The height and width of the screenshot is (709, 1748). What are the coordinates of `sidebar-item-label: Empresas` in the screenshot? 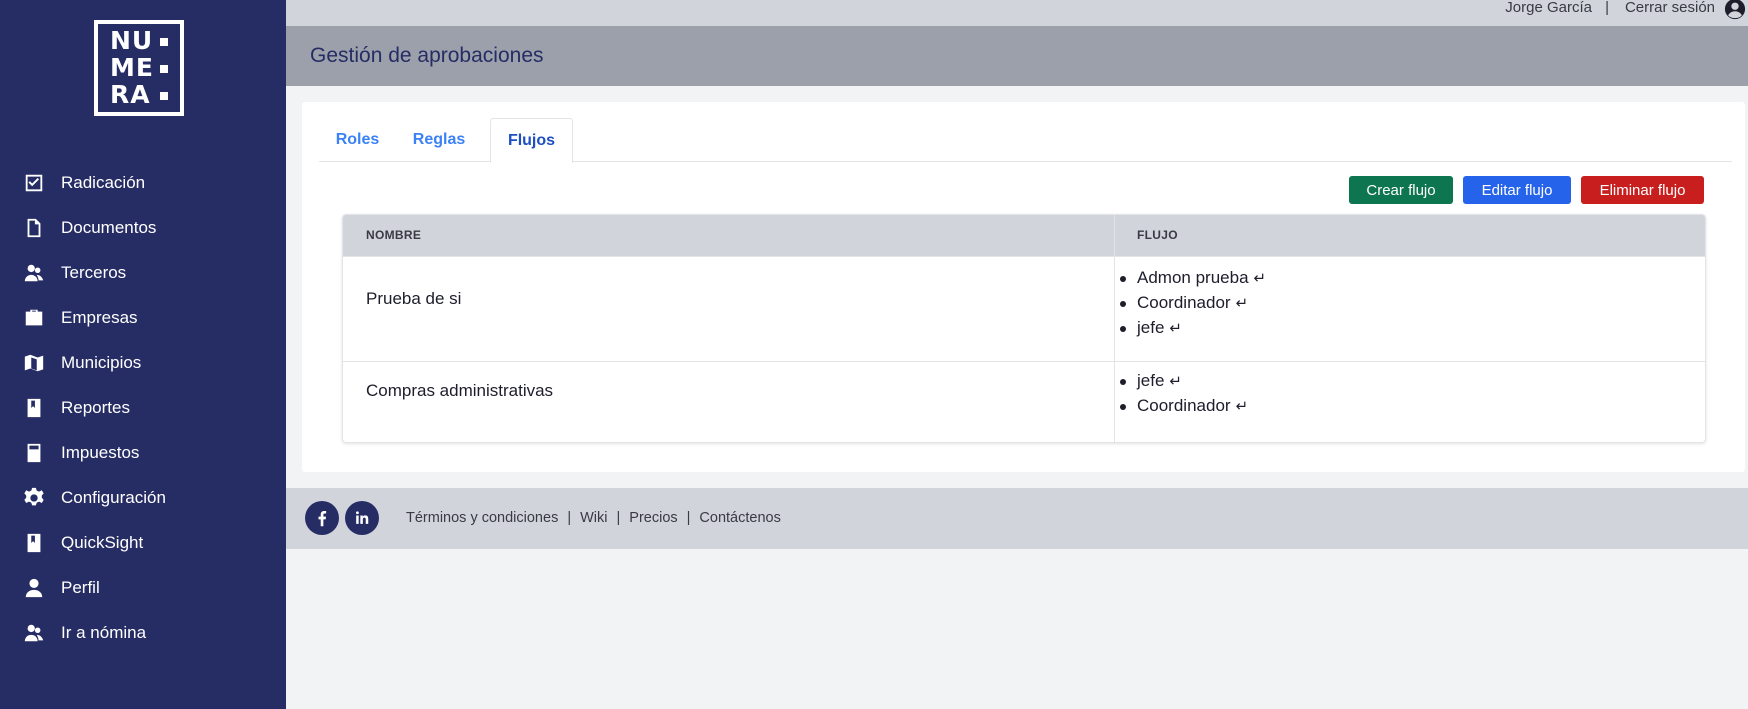 It's located at (99, 317).